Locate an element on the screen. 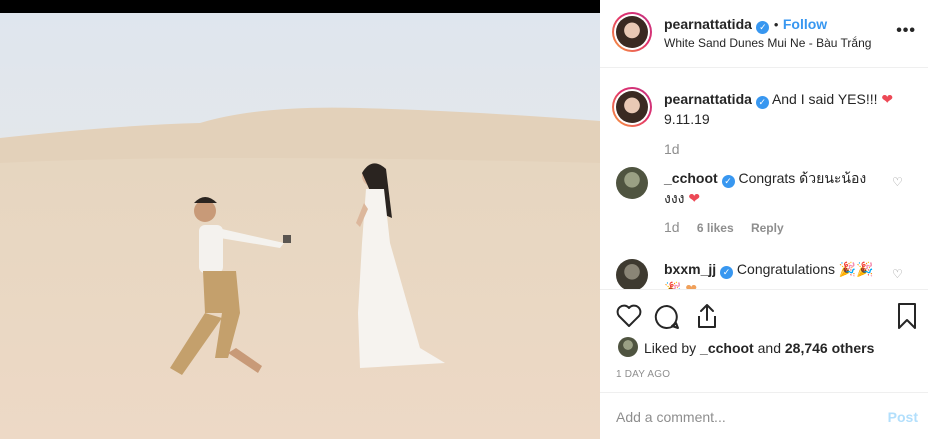  share-upload-icon is located at coordinates (707, 316).